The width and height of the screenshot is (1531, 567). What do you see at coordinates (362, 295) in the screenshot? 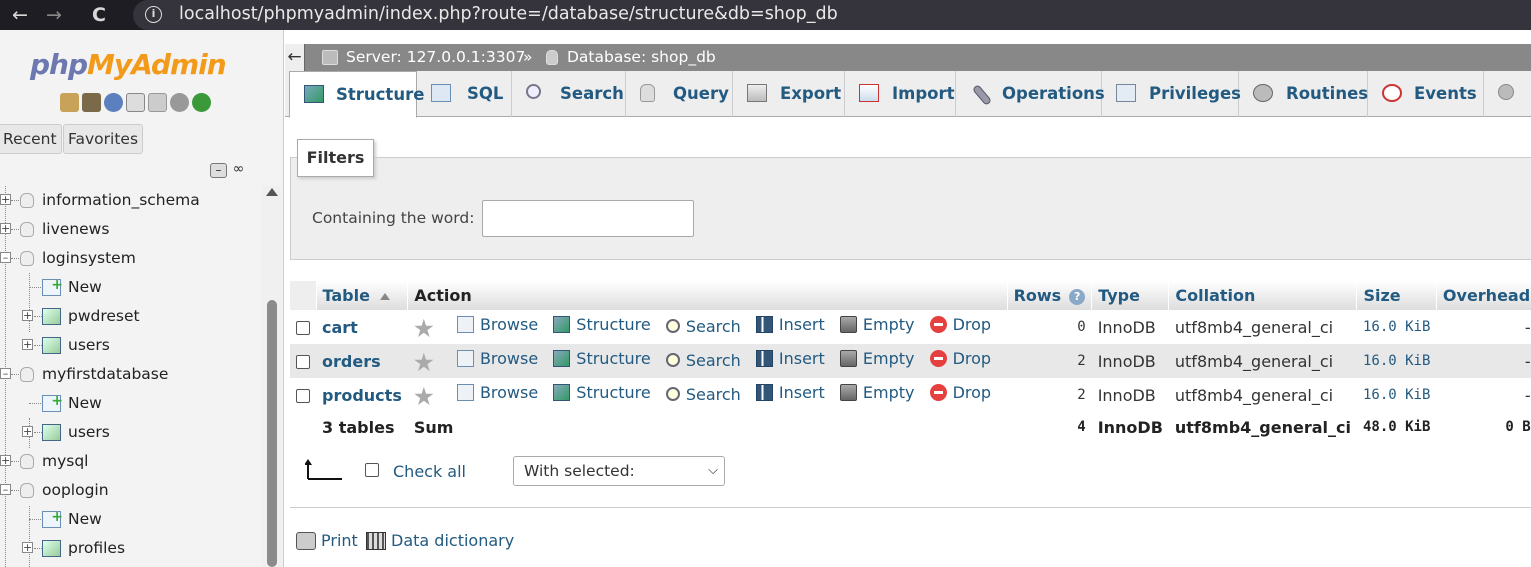
I see `column-header-table: Table` at bounding box center [362, 295].